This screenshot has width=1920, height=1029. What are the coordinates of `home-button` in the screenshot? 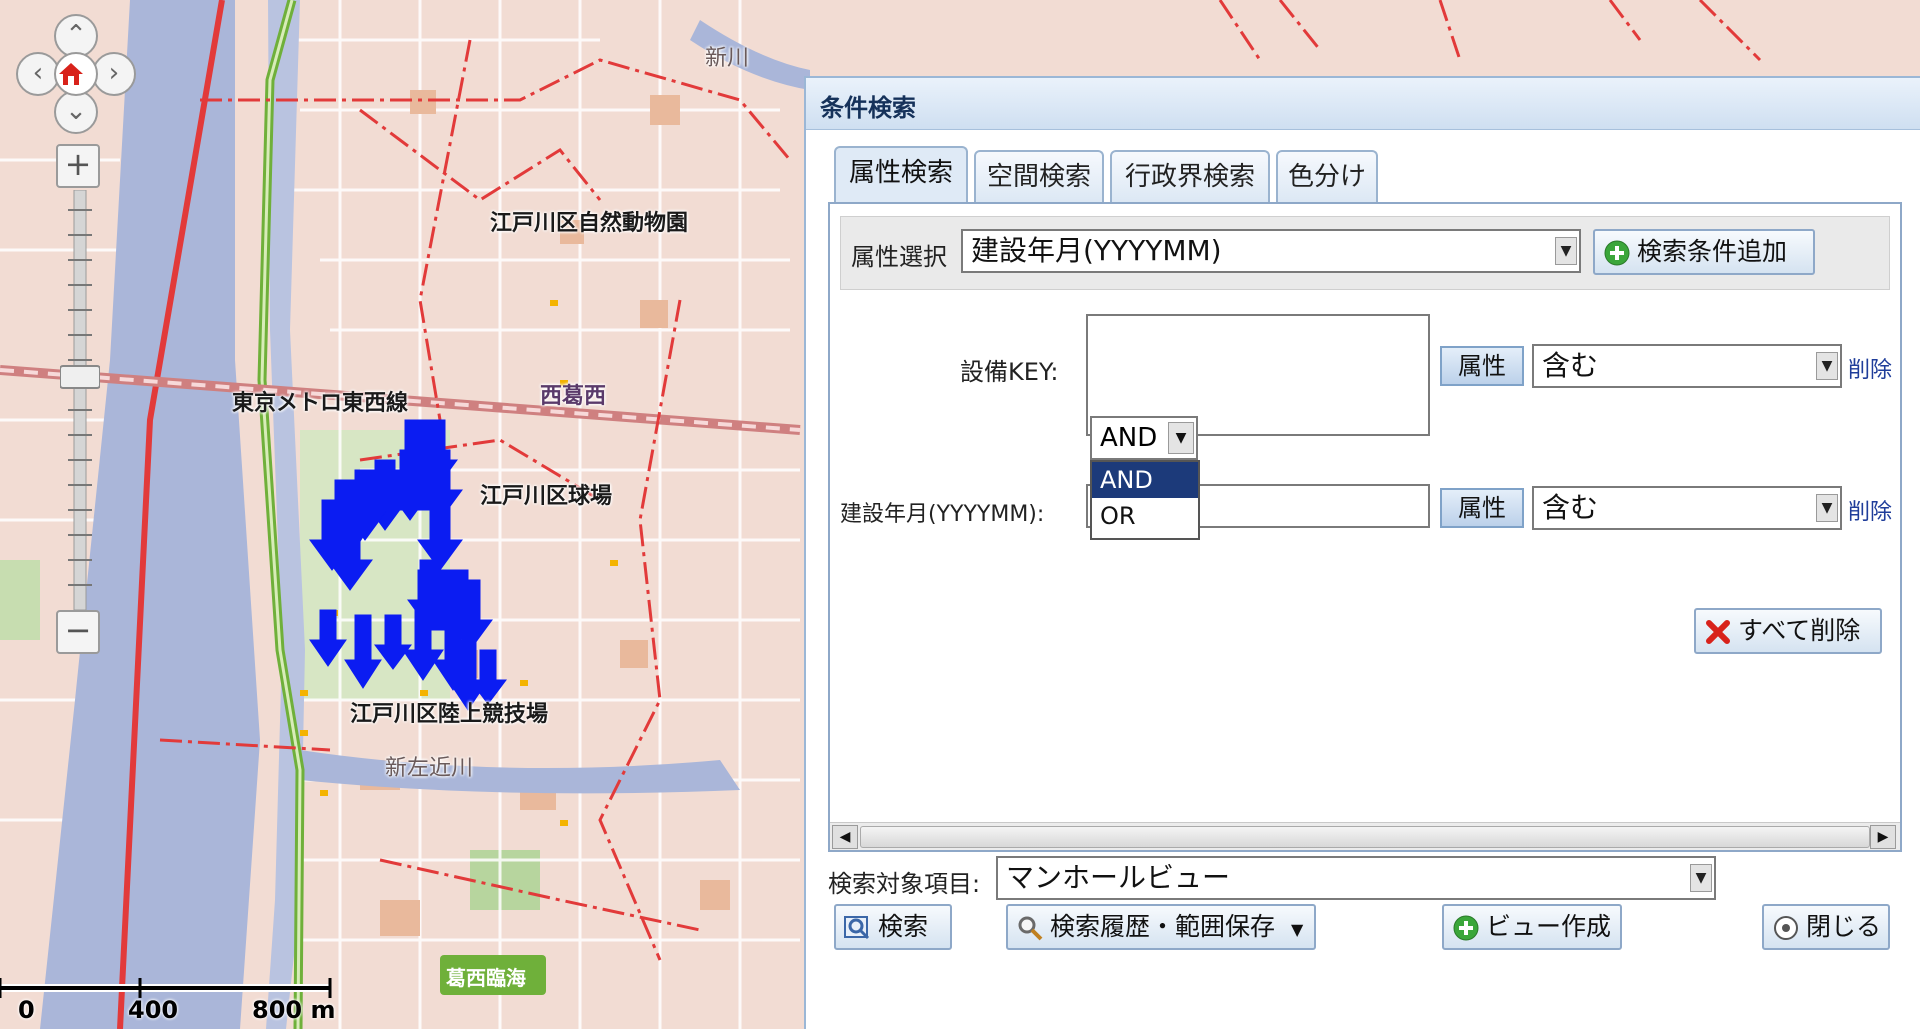 It's located at (76, 74).